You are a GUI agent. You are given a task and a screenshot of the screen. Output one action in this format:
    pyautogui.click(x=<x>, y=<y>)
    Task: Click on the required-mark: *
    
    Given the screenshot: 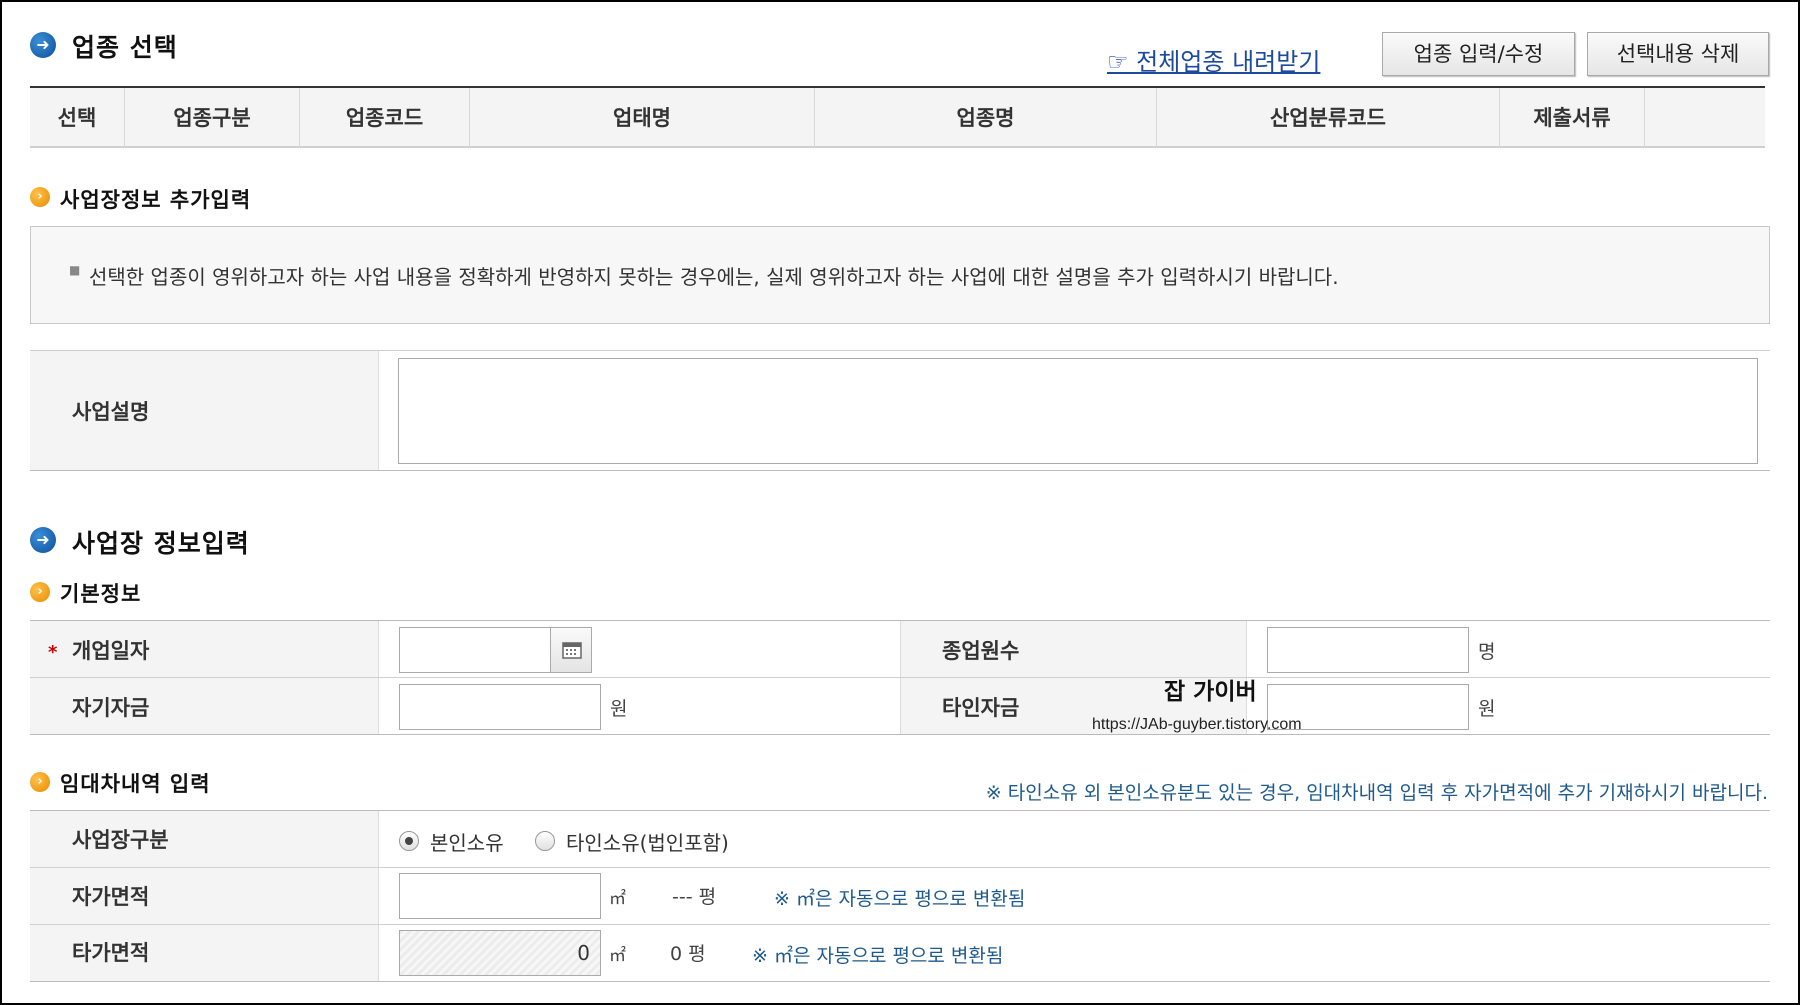 What is the action you would take?
    pyautogui.click(x=53, y=652)
    